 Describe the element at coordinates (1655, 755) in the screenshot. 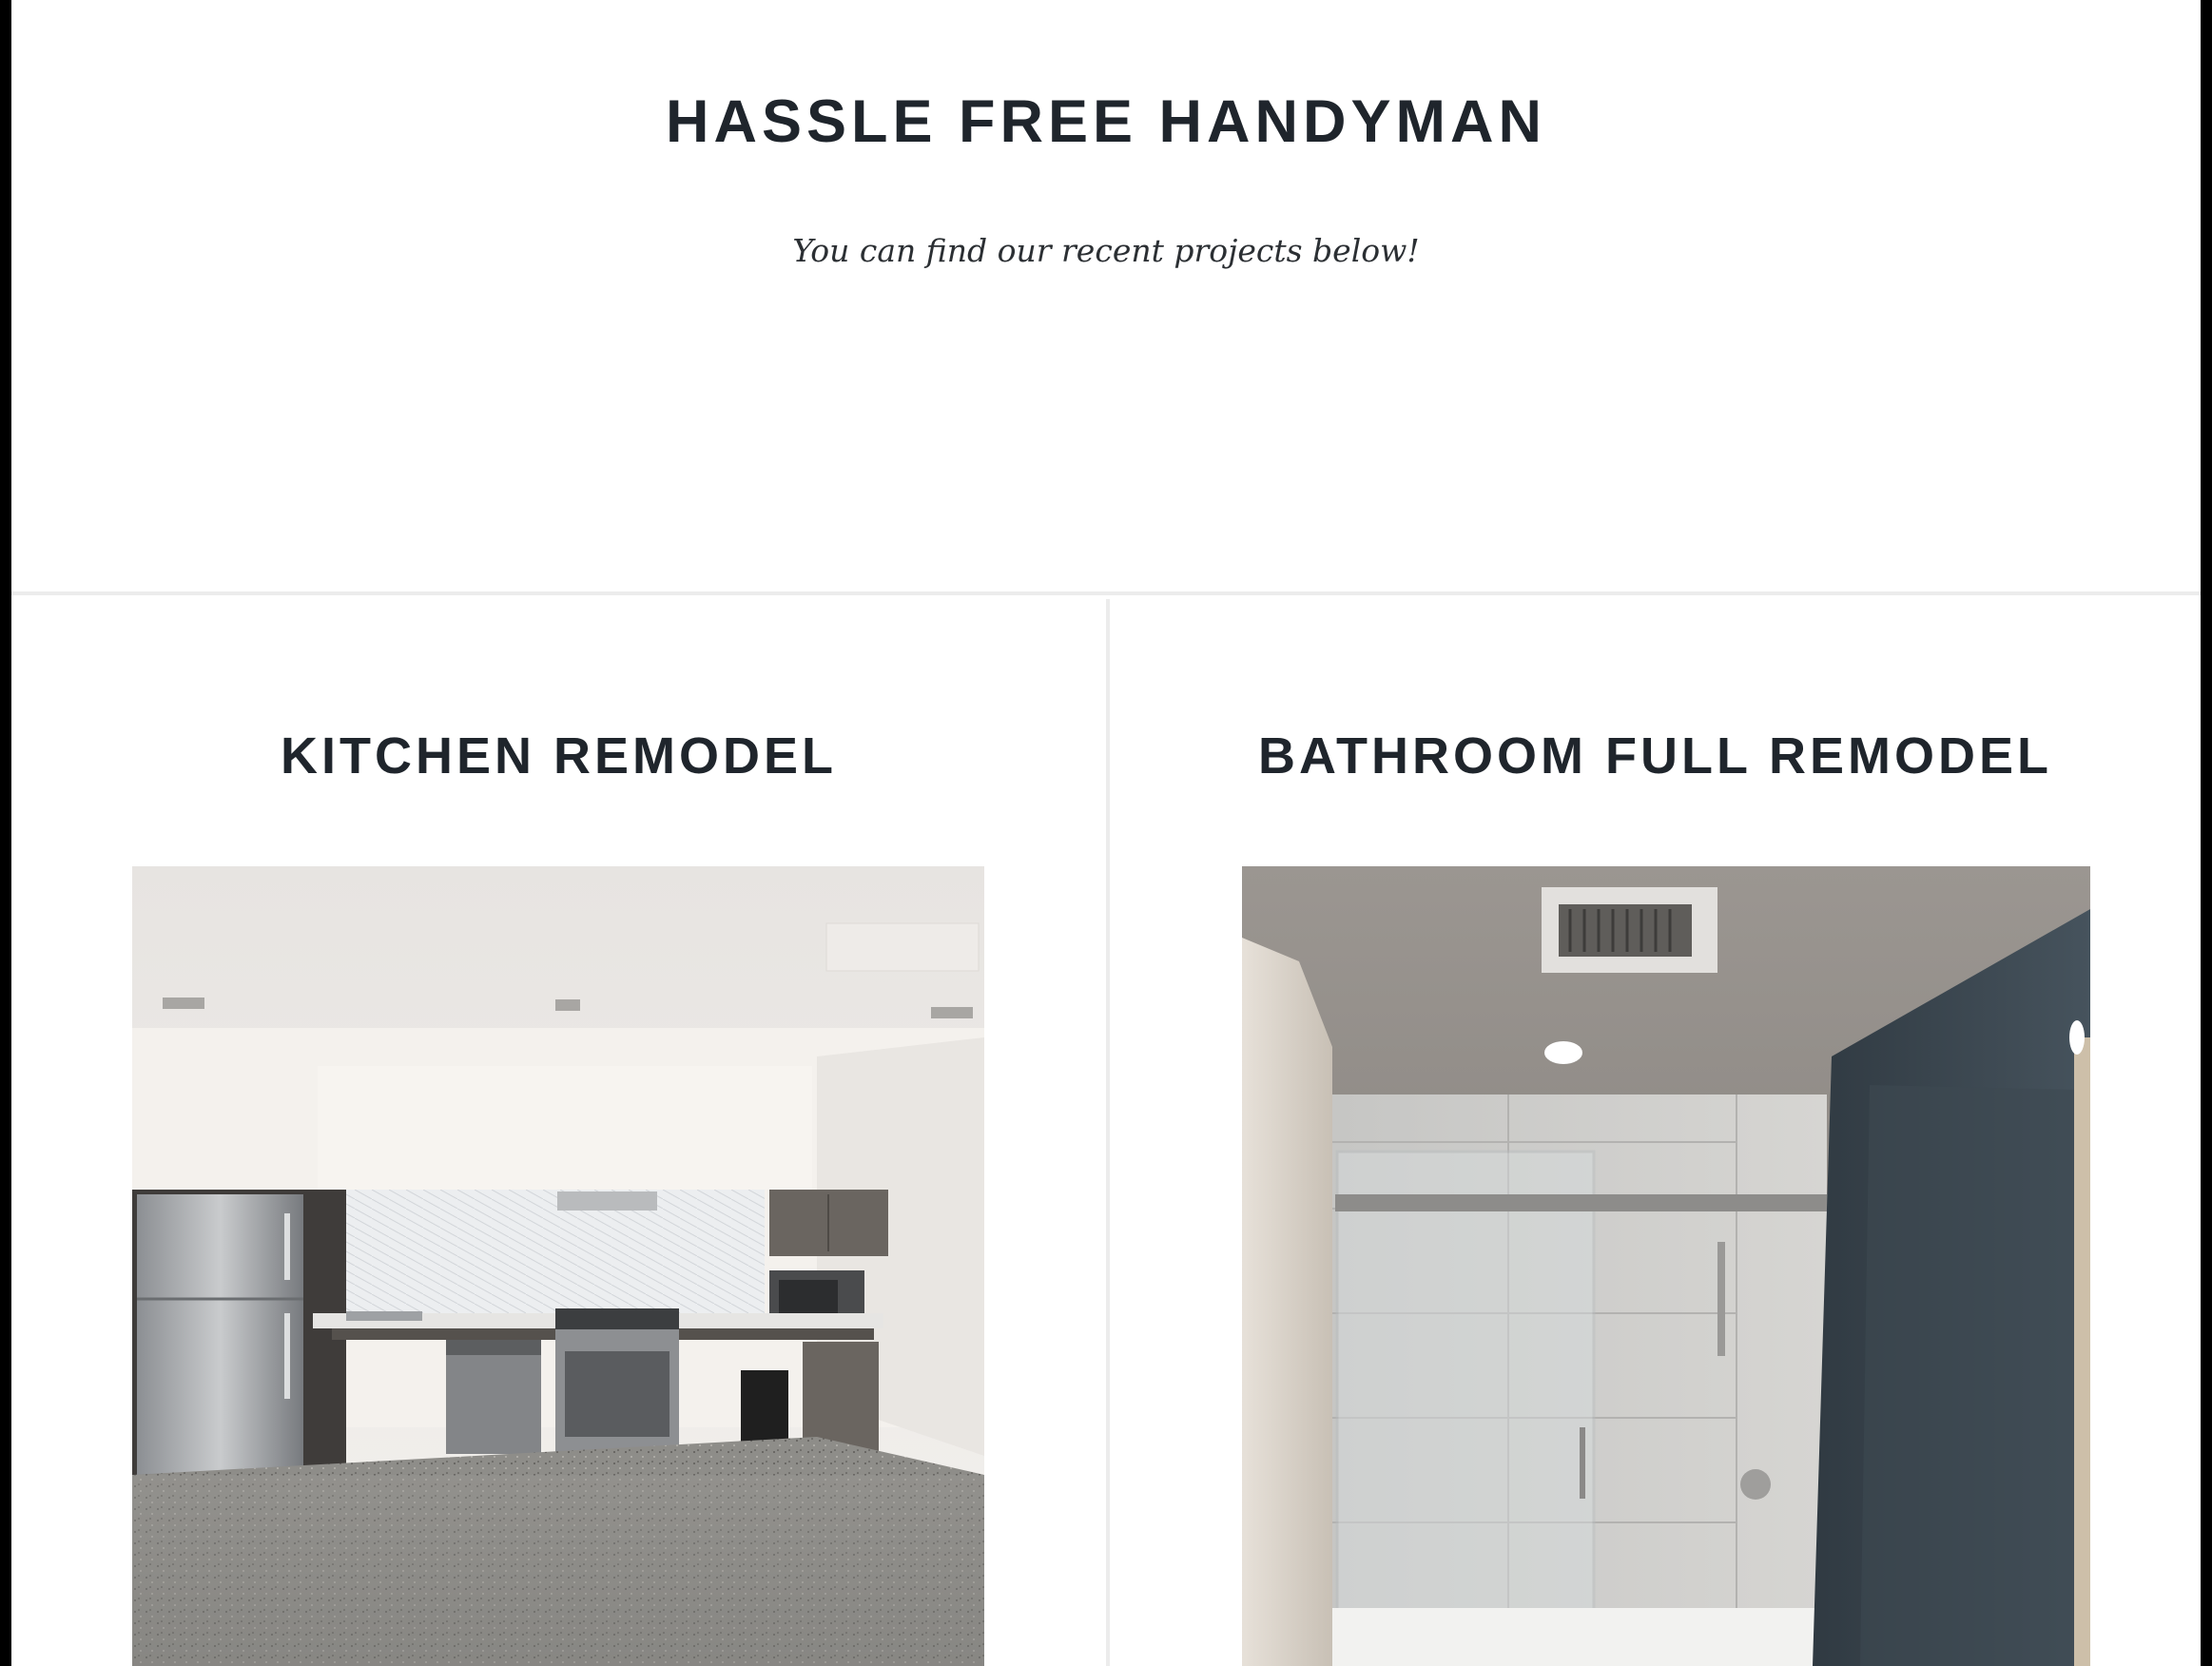

I see `project-title-bathroom: BATHROOM FULL REMODEL` at that location.